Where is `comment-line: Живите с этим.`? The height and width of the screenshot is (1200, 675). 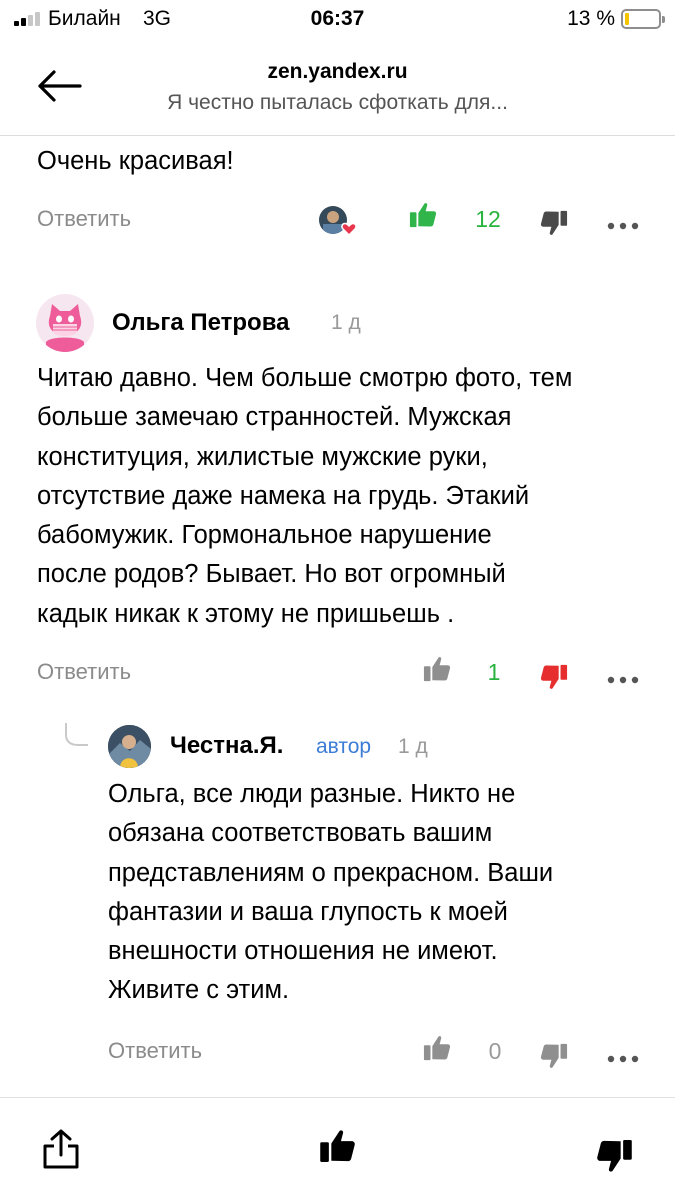 comment-line: Живите с этим. is located at coordinates (199, 990).